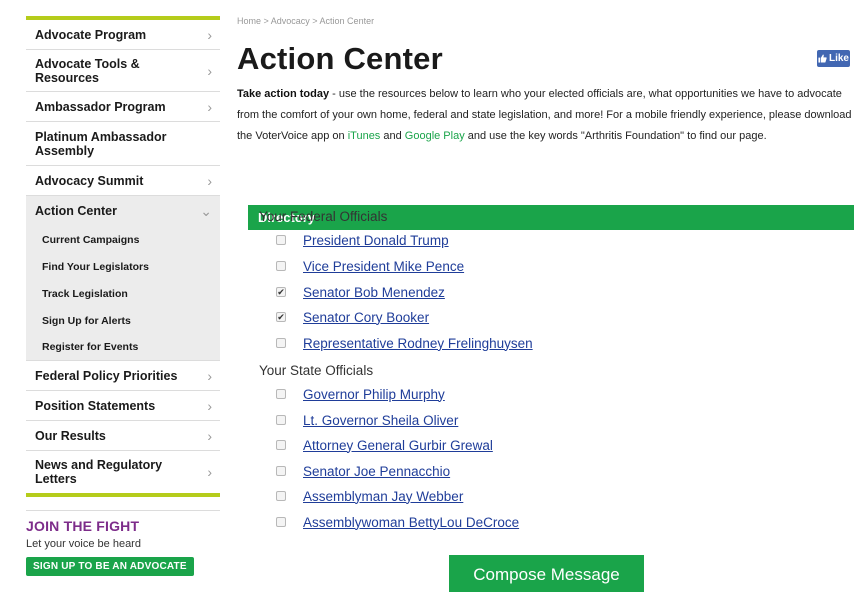 This screenshot has width=854, height=592. What do you see at coordinates (364, 136) in the screenshot?
I see `itunes-link: iTunes` at bounding box center [364, 136].